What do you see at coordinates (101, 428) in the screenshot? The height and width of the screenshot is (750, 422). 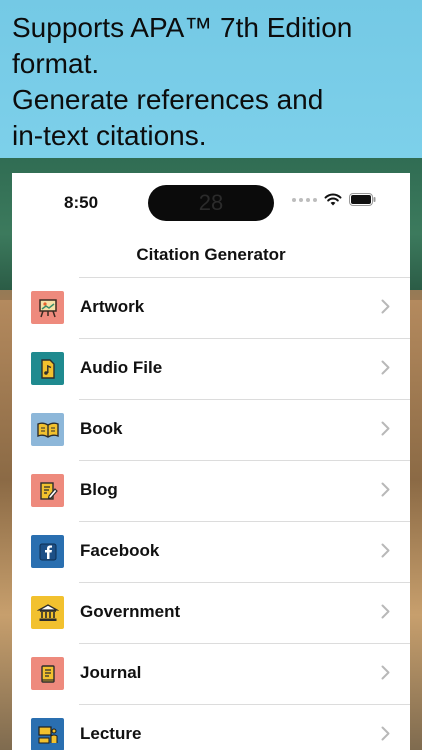 I see `list-item-label: Book` at bounding box center [101, 428].